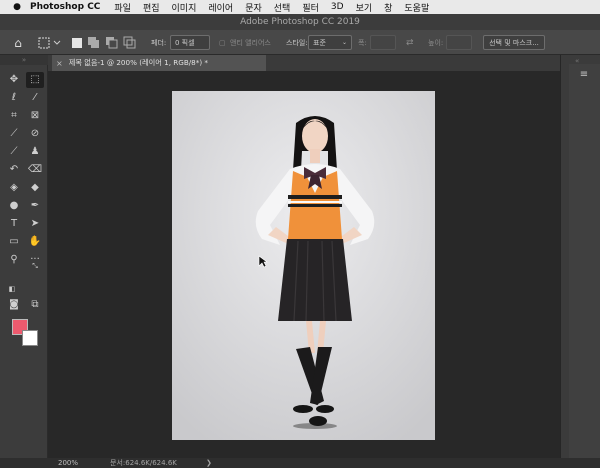  I want to click on panel-options-icon: ≡, so click(584, 75).